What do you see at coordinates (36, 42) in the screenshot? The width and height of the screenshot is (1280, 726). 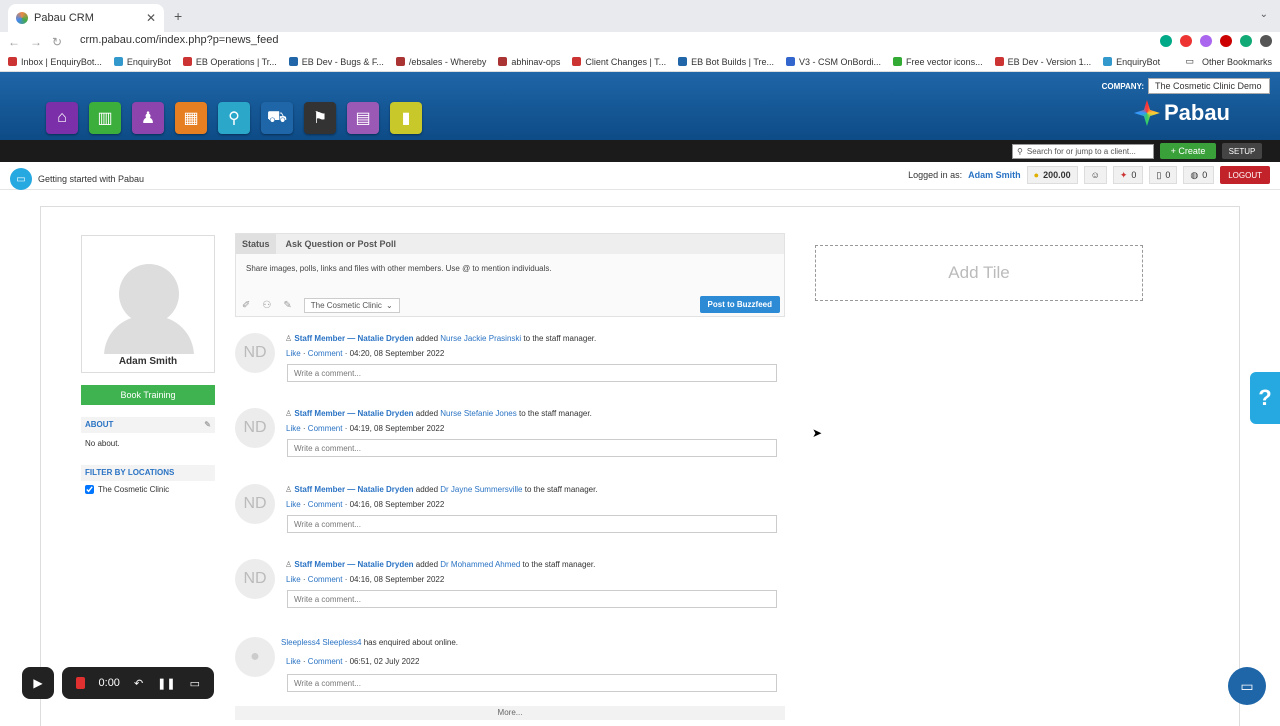 I see `forward-icon: →` at bounding box center [36, 42].